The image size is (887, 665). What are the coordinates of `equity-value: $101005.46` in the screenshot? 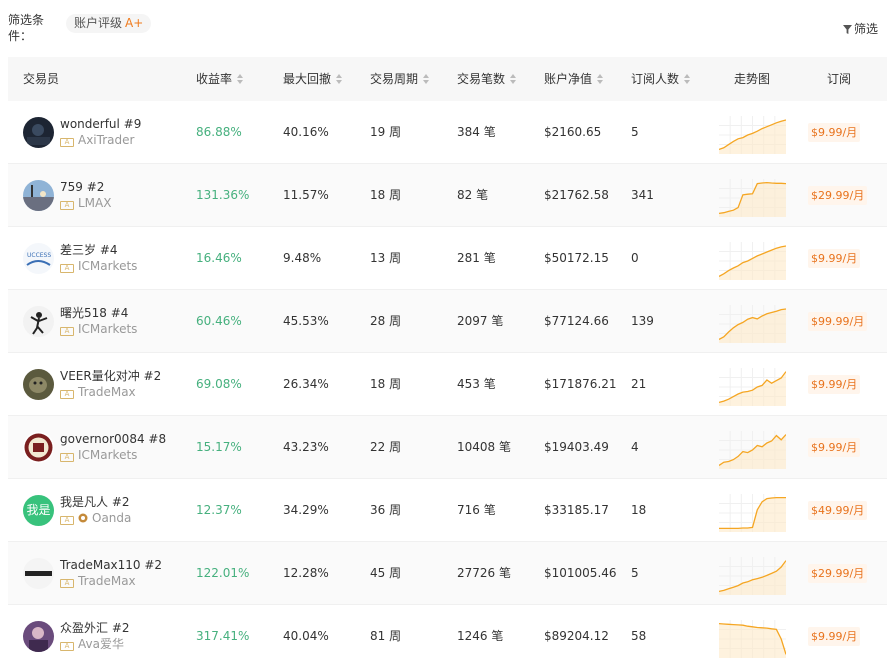 It's located at (580, 573).